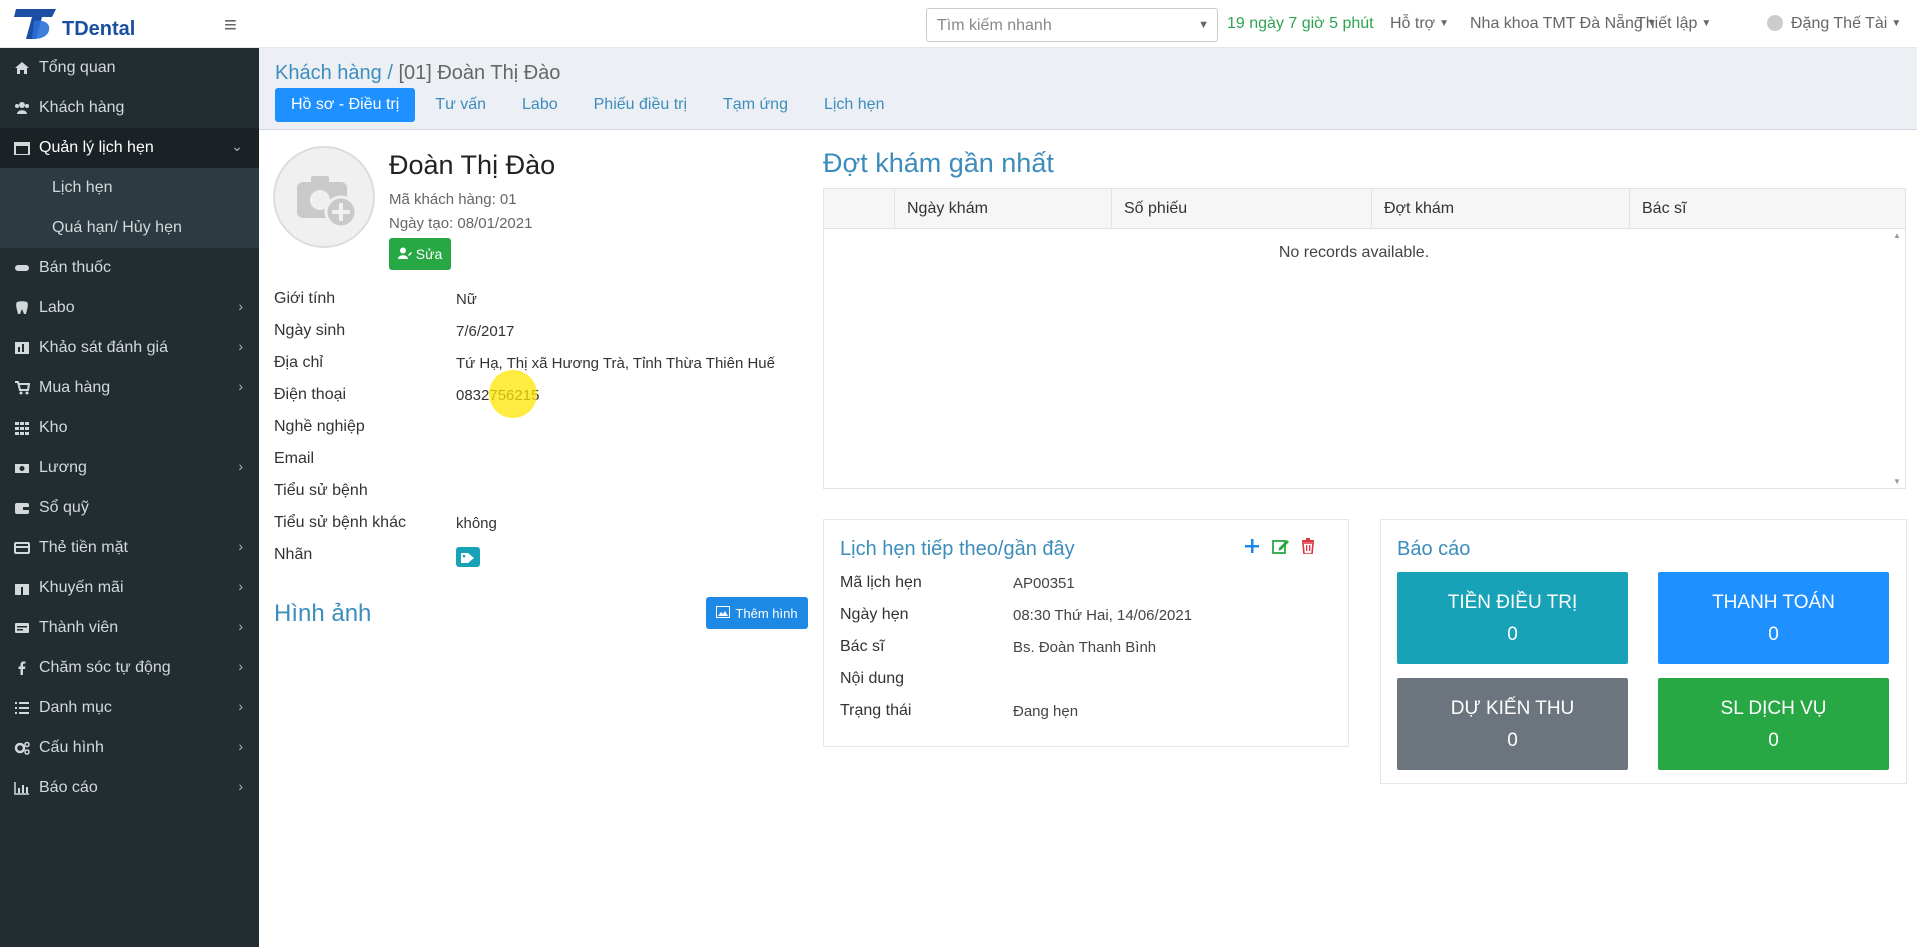 The image size is (1917, 947). I want to click on sidebar-item-config: Cấu hình ›, so click(129, 748).